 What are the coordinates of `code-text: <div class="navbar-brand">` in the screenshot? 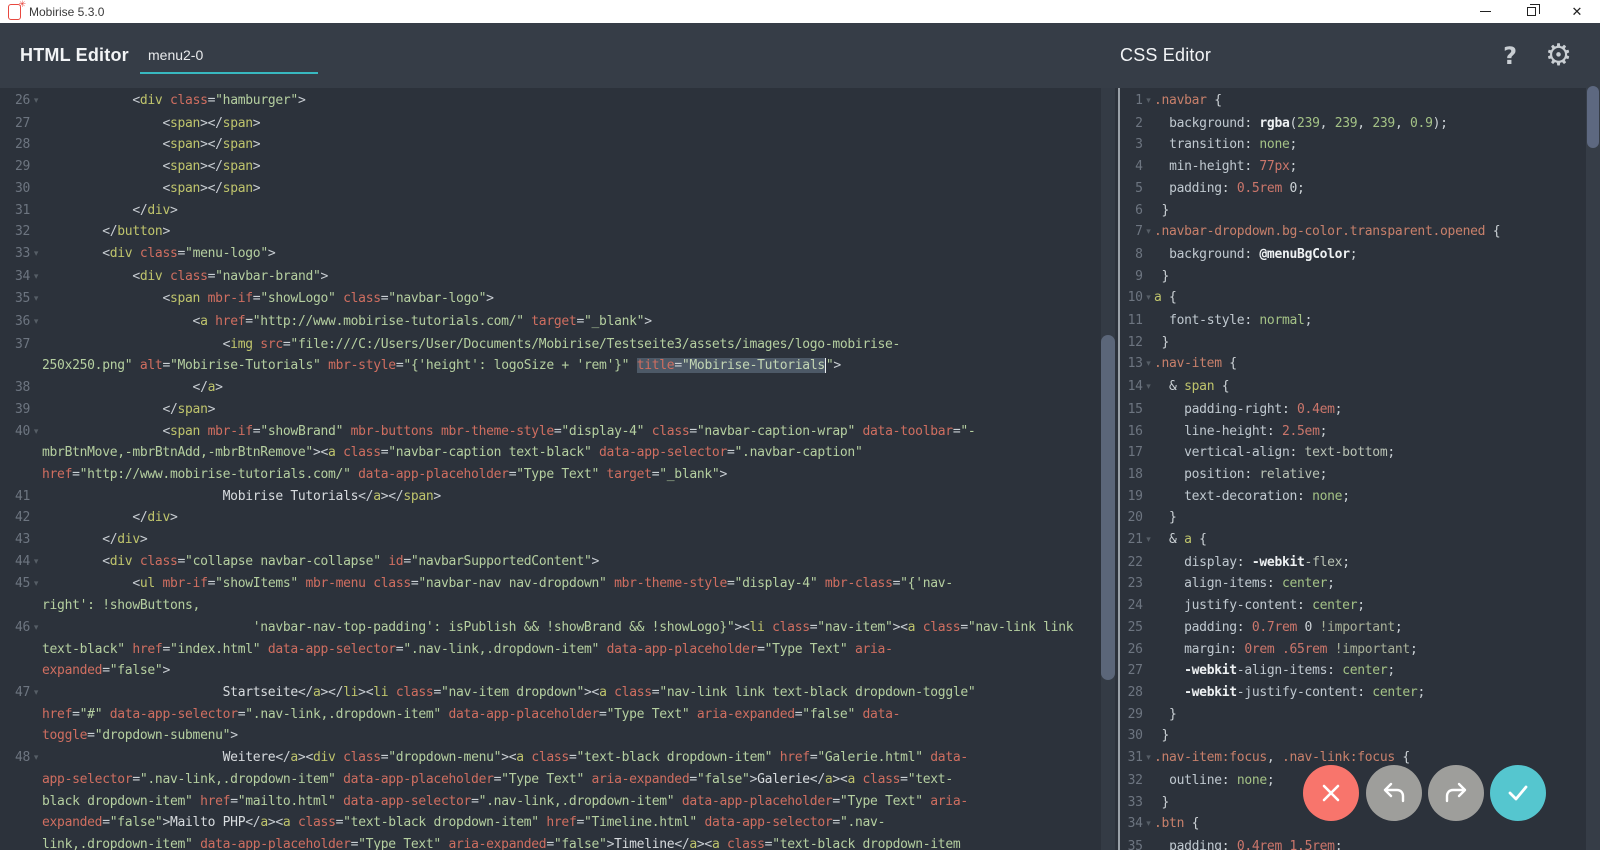 It's located at (580, 277).